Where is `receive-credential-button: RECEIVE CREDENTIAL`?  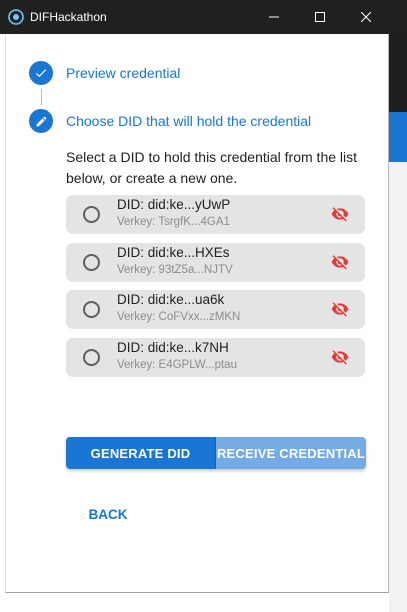
receive-credential-button: RECEIVE CREDENTIAL is located at coordinates (291, 453).